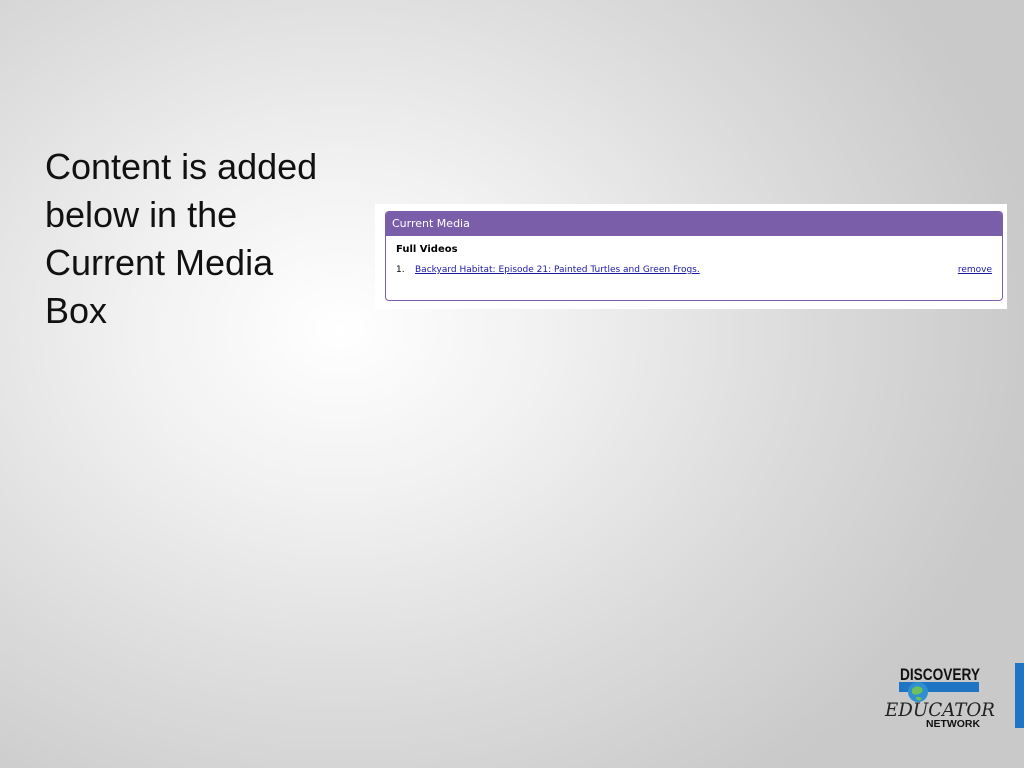 This screenshot has width=1024, height=768. Describe the element at coordinates (975, 270) in the screenshot. I see `remove-link: remove` at that location.